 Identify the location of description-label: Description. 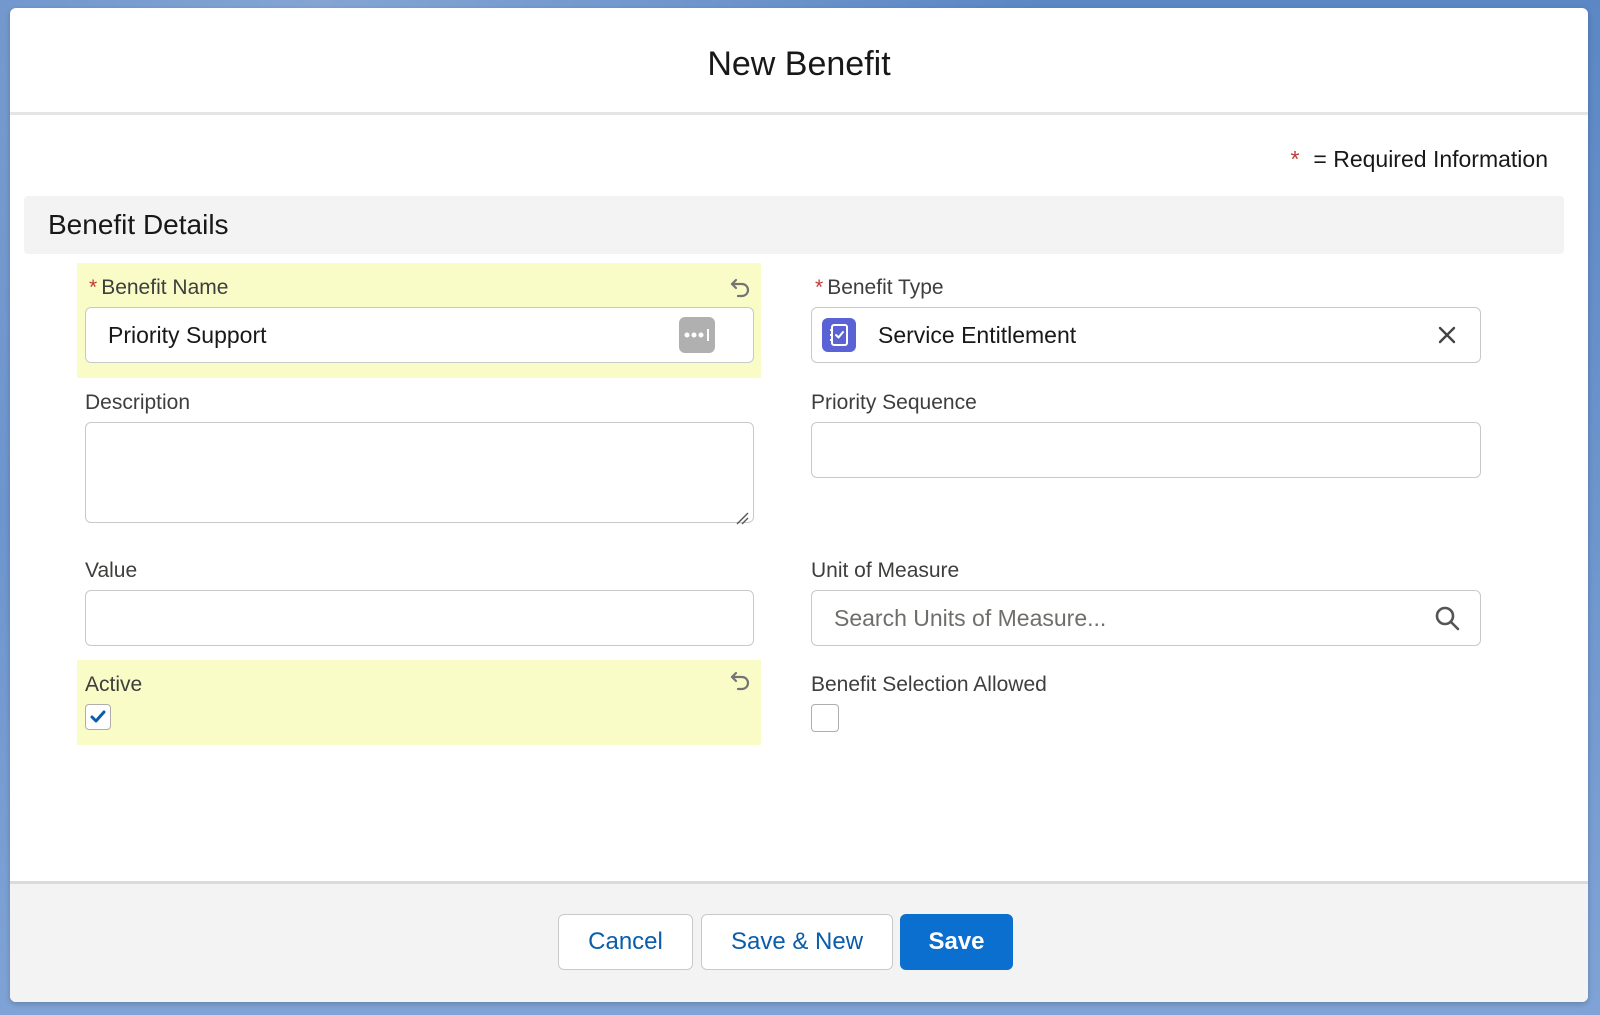
(138, 402).